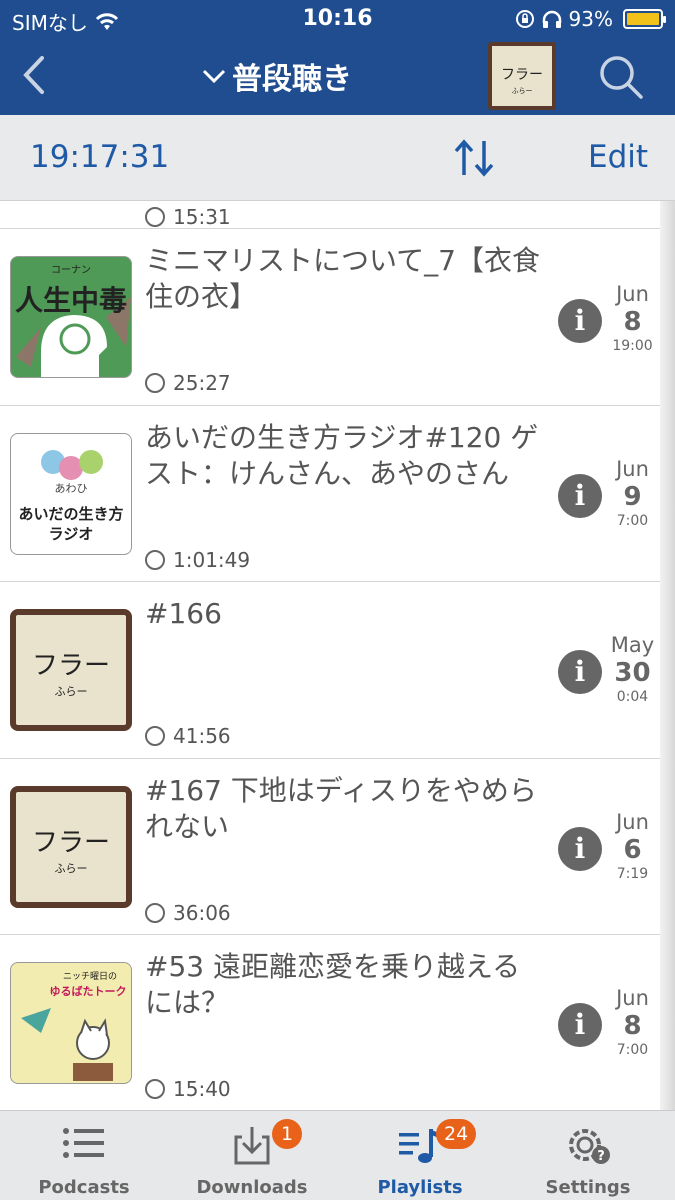 The width and height of the screenshot is (675, 1200). I want to click on episode-title: #166, so click(183, 613).